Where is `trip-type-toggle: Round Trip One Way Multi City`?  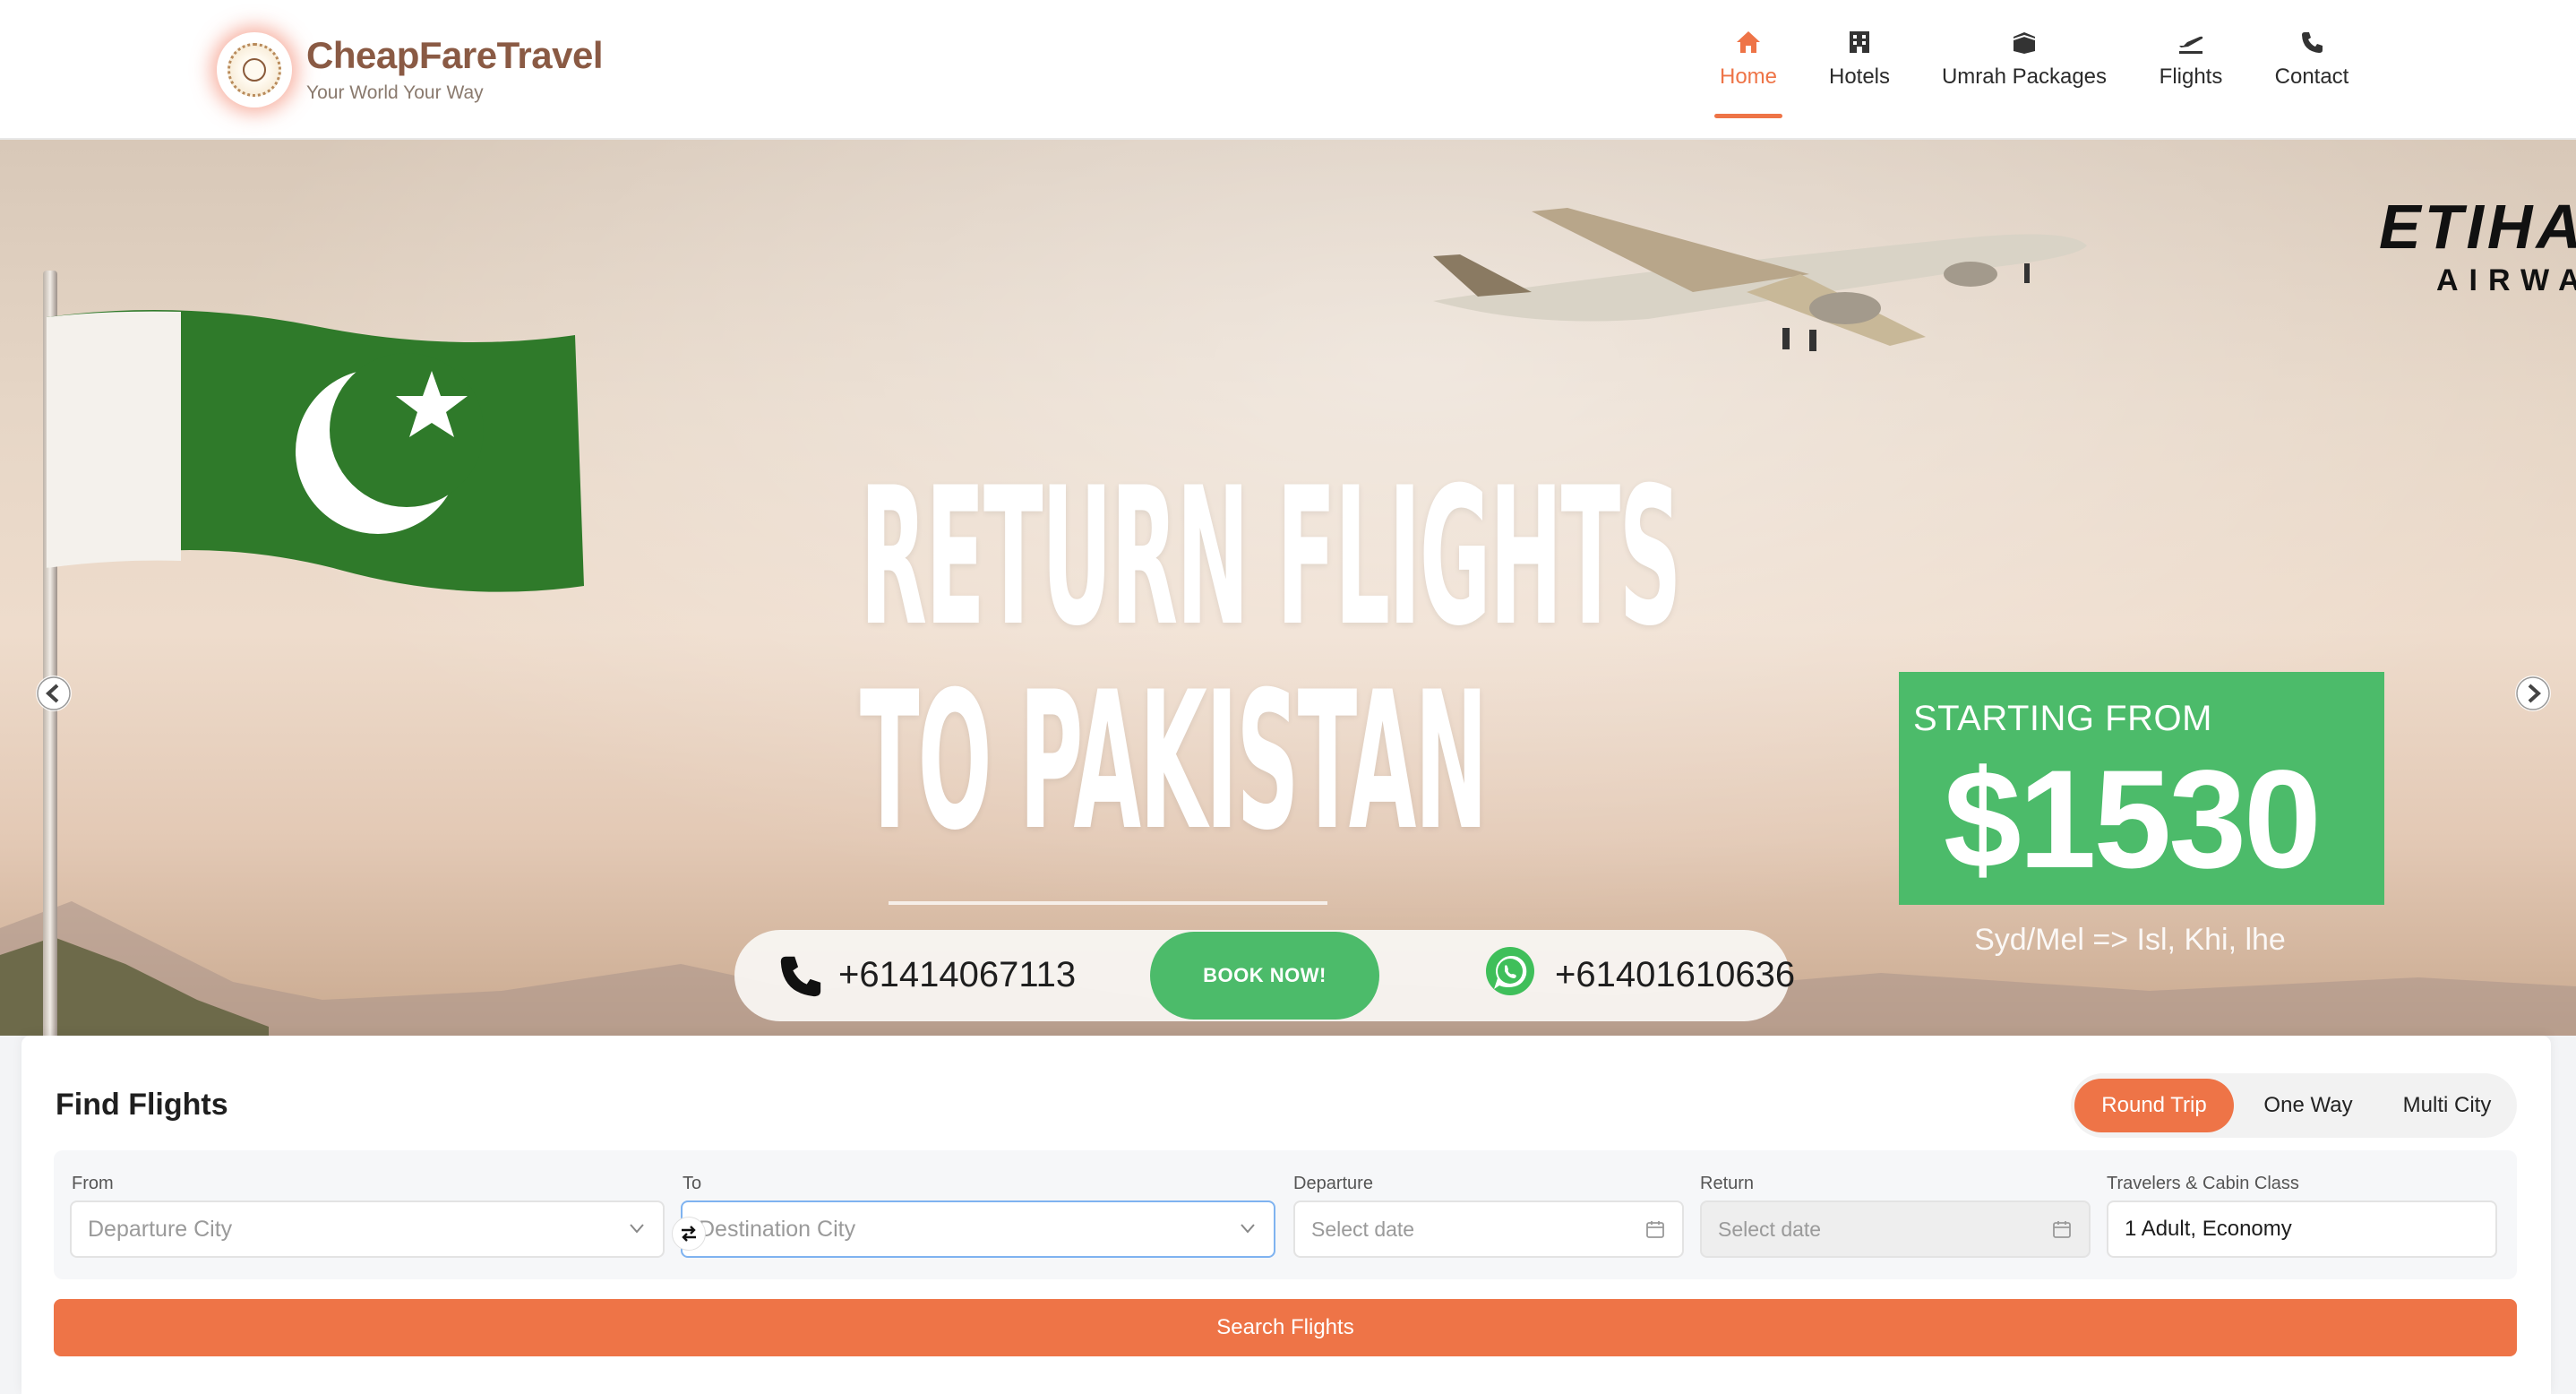 trip-type-toggle: Round Trip One Way Multi City is located at coordinates (2294, 1105).